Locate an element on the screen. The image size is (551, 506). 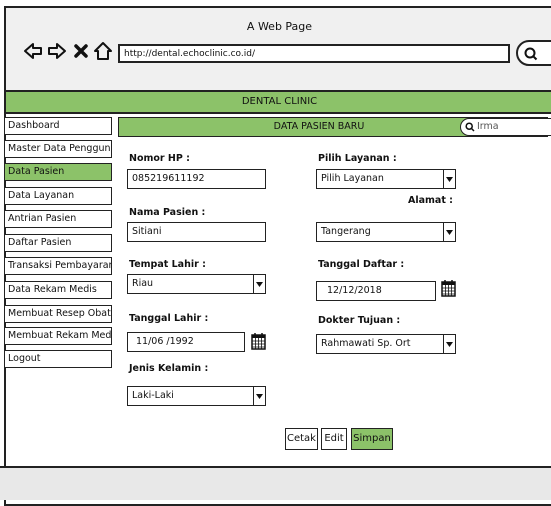
alamat-label: Alamat : is located at coordinates (430, 200).